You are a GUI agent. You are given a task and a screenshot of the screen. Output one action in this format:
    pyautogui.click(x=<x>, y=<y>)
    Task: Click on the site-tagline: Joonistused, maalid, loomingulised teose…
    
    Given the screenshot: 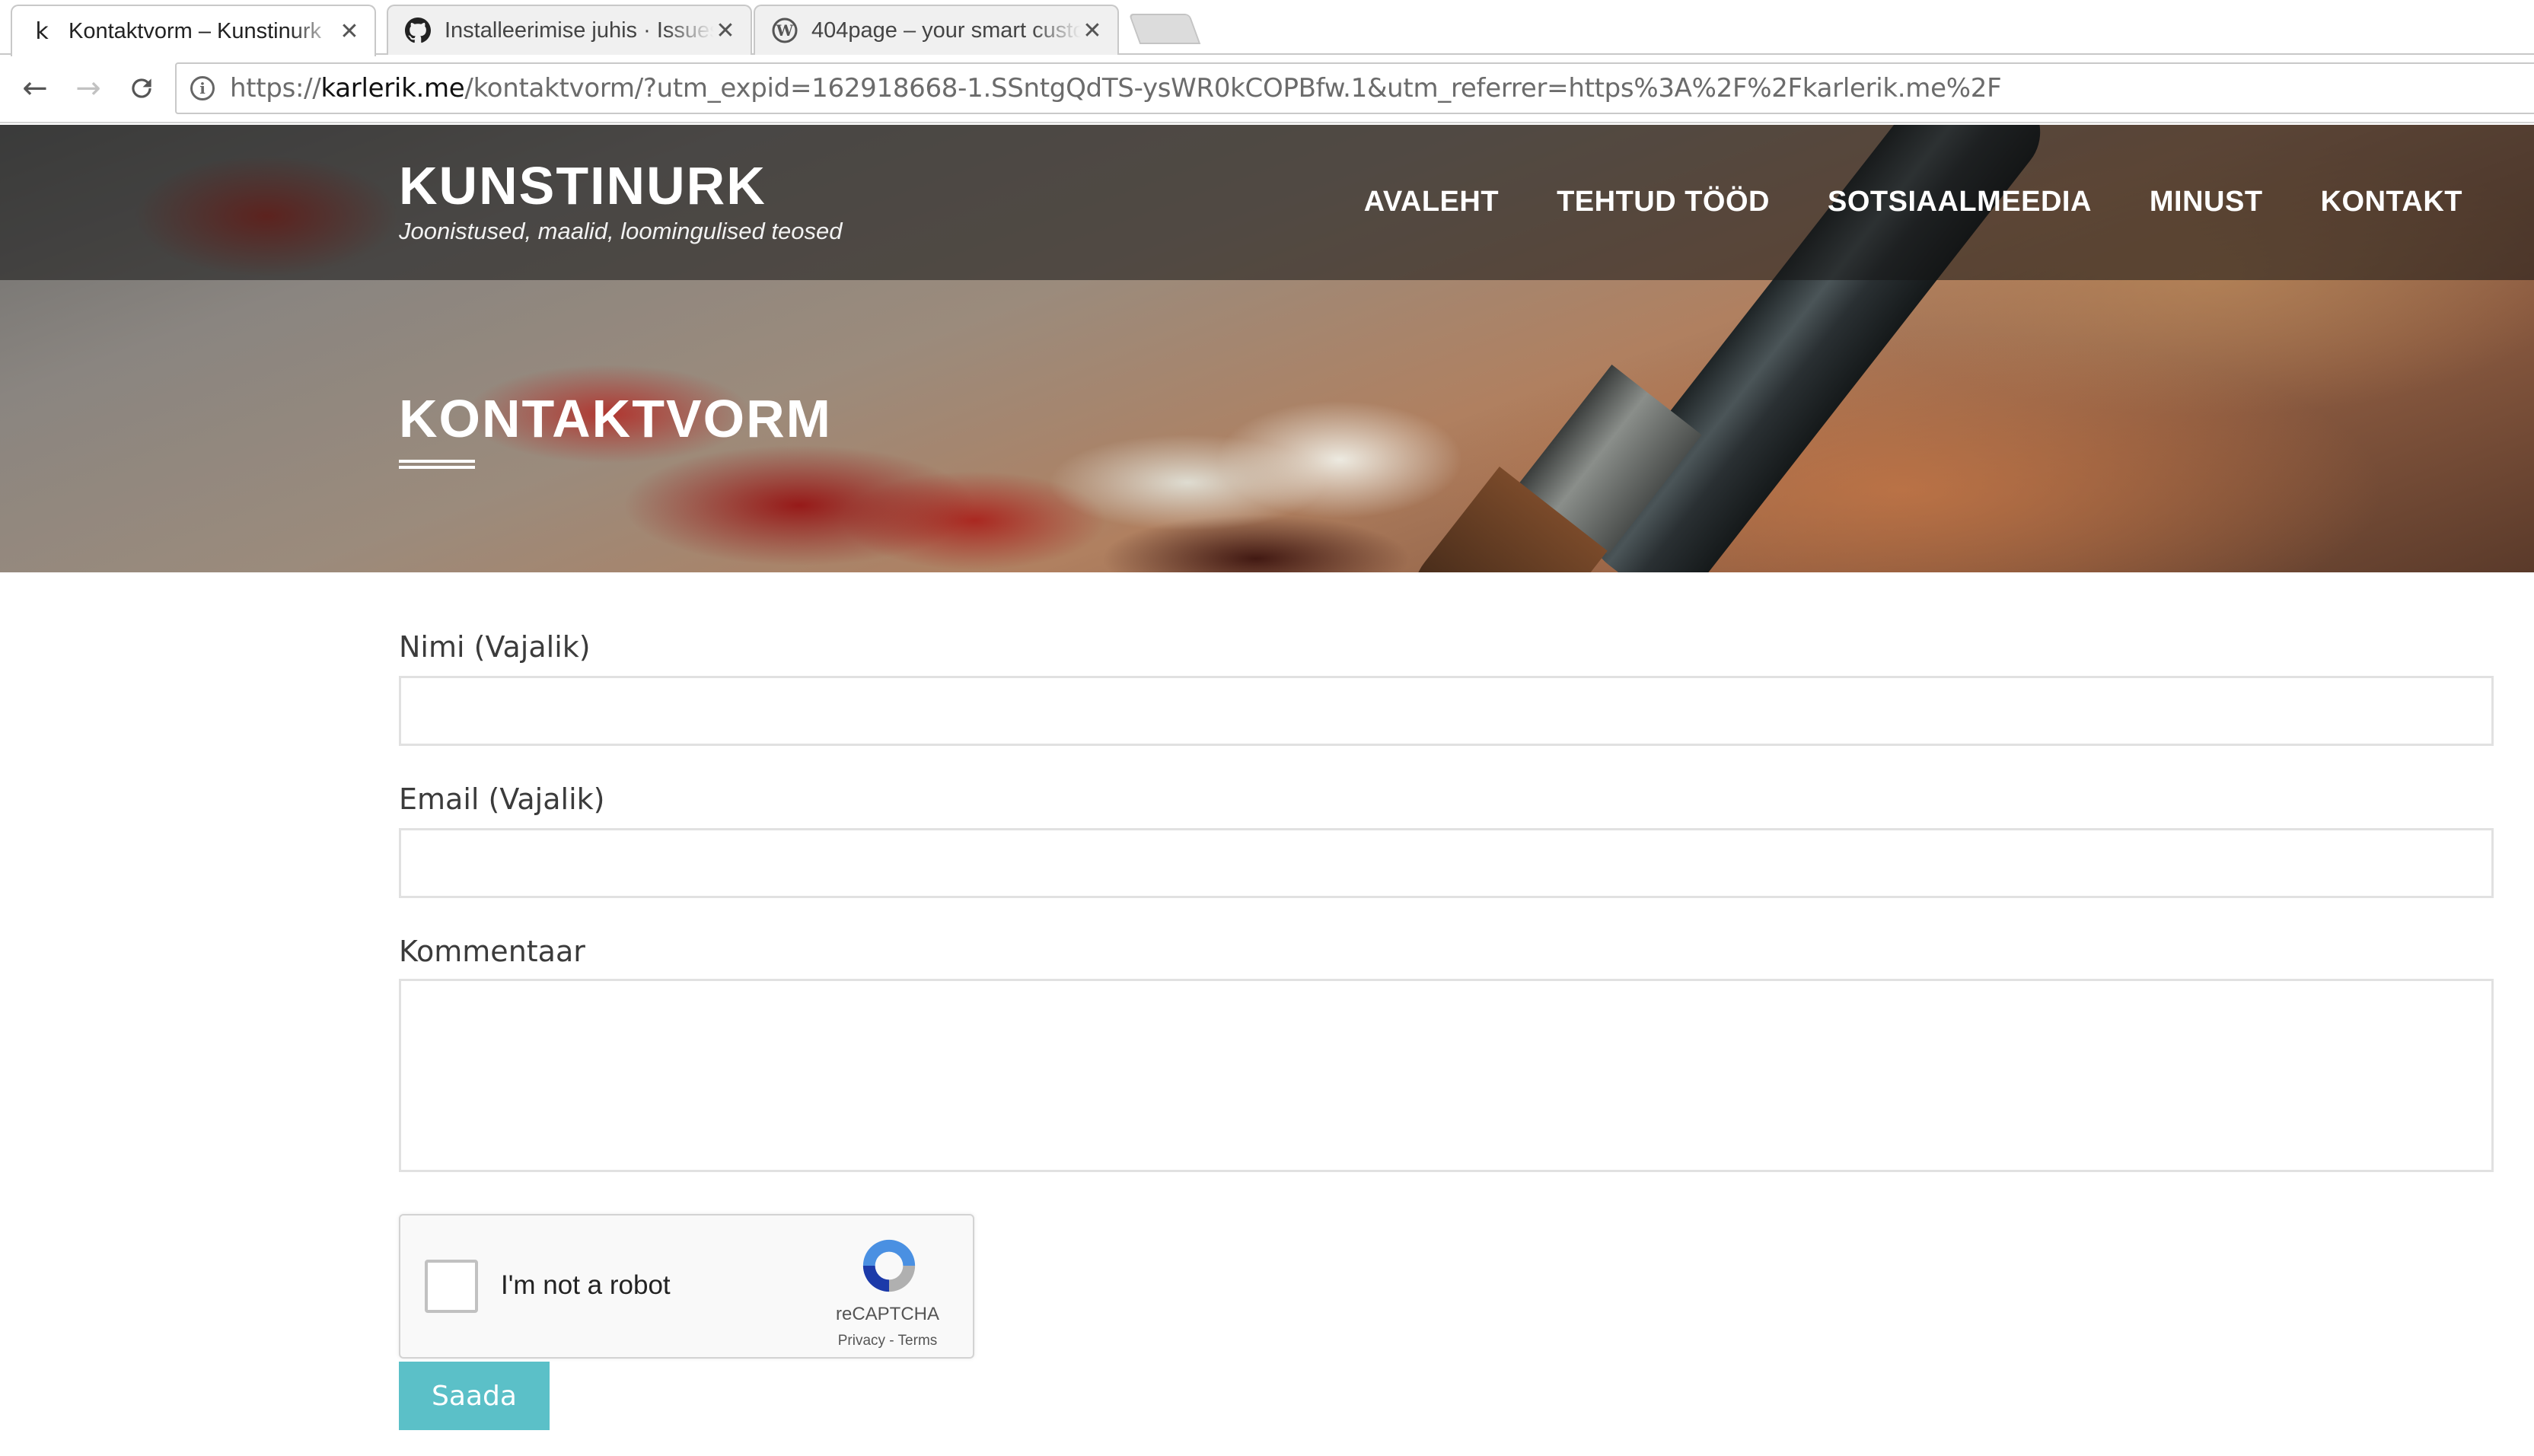 What is the action you would take?
    pyautogui.click(x=621, y=231)
    